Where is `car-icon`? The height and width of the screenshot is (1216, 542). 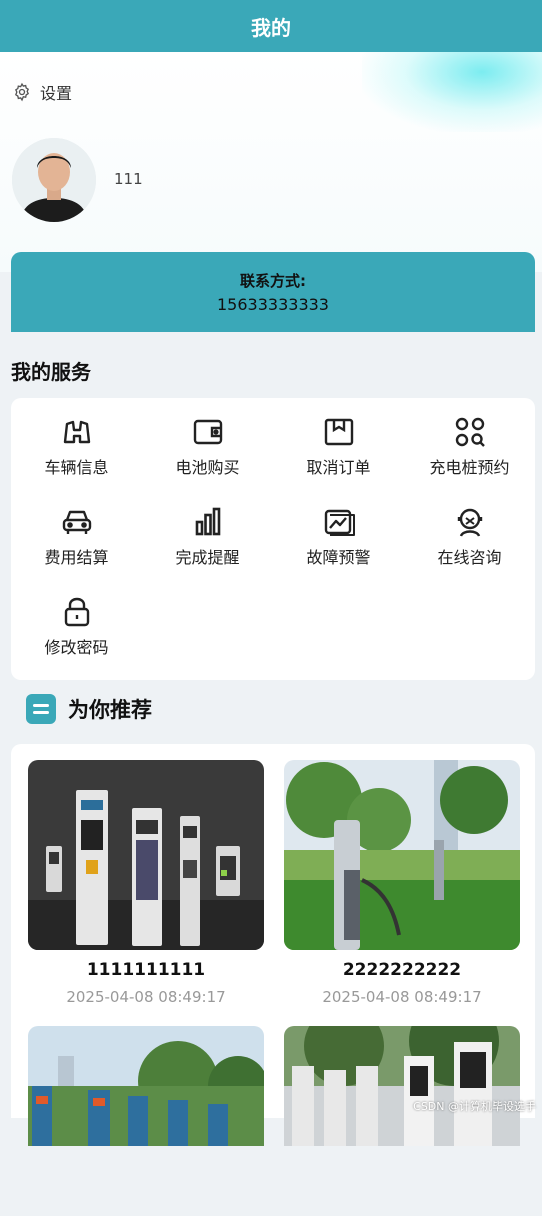 car-icon is located at coordinates (76, 522).